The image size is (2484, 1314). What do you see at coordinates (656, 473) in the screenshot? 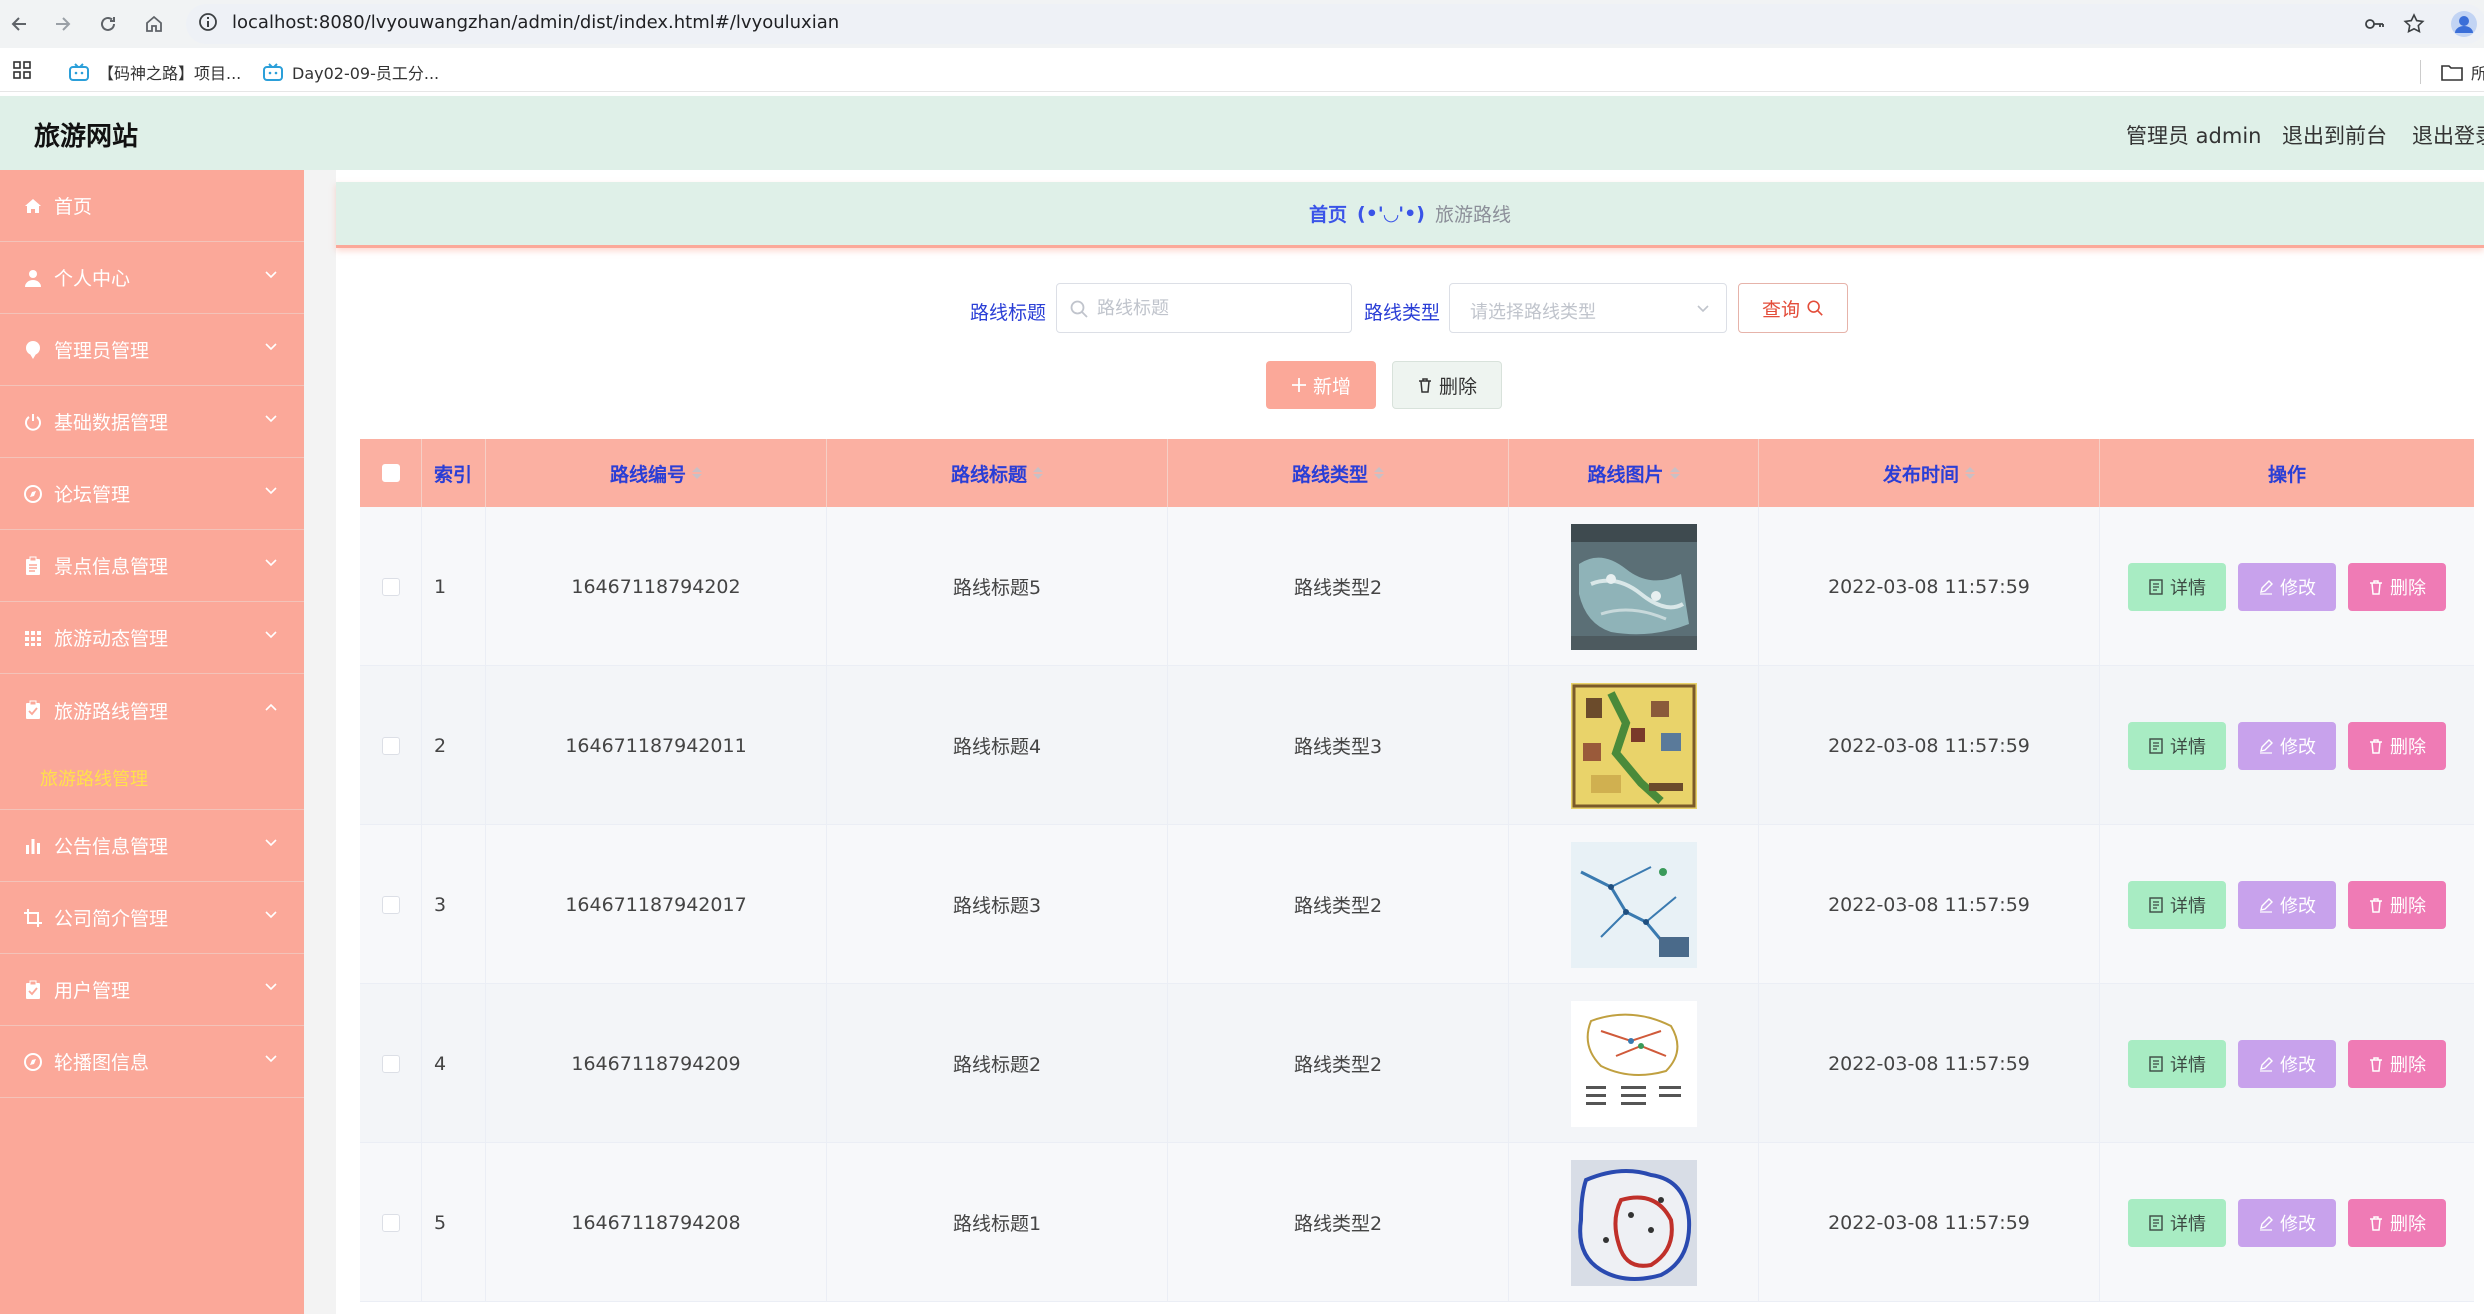
I see `col-route-no: 路线编号` at bounding box center [656, 473].